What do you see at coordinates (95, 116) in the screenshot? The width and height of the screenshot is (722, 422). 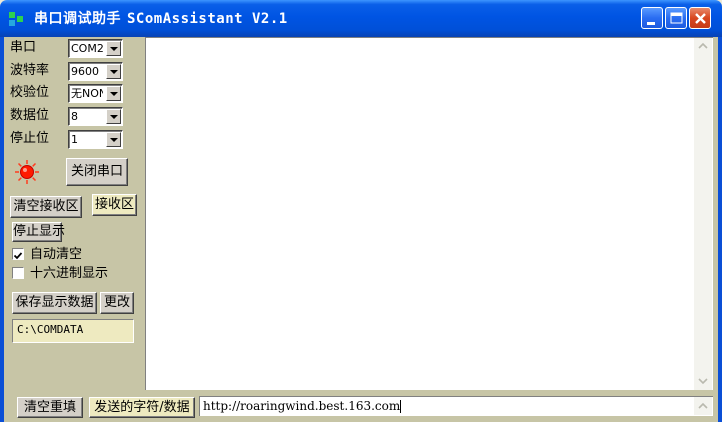 I see `databits-select: 8` at bounding box center [95, 116].